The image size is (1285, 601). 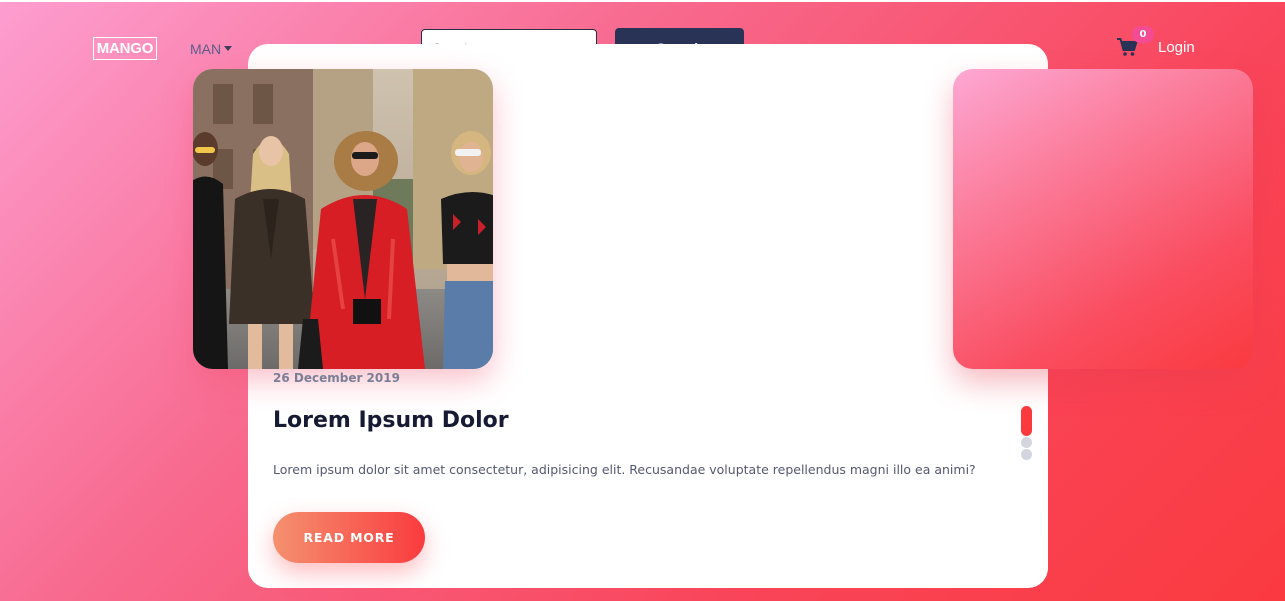 What do you see at coordinates (206, 48) in the screenshot?
I see `nav-item-label: MAN` at bounding box center [206, 48].